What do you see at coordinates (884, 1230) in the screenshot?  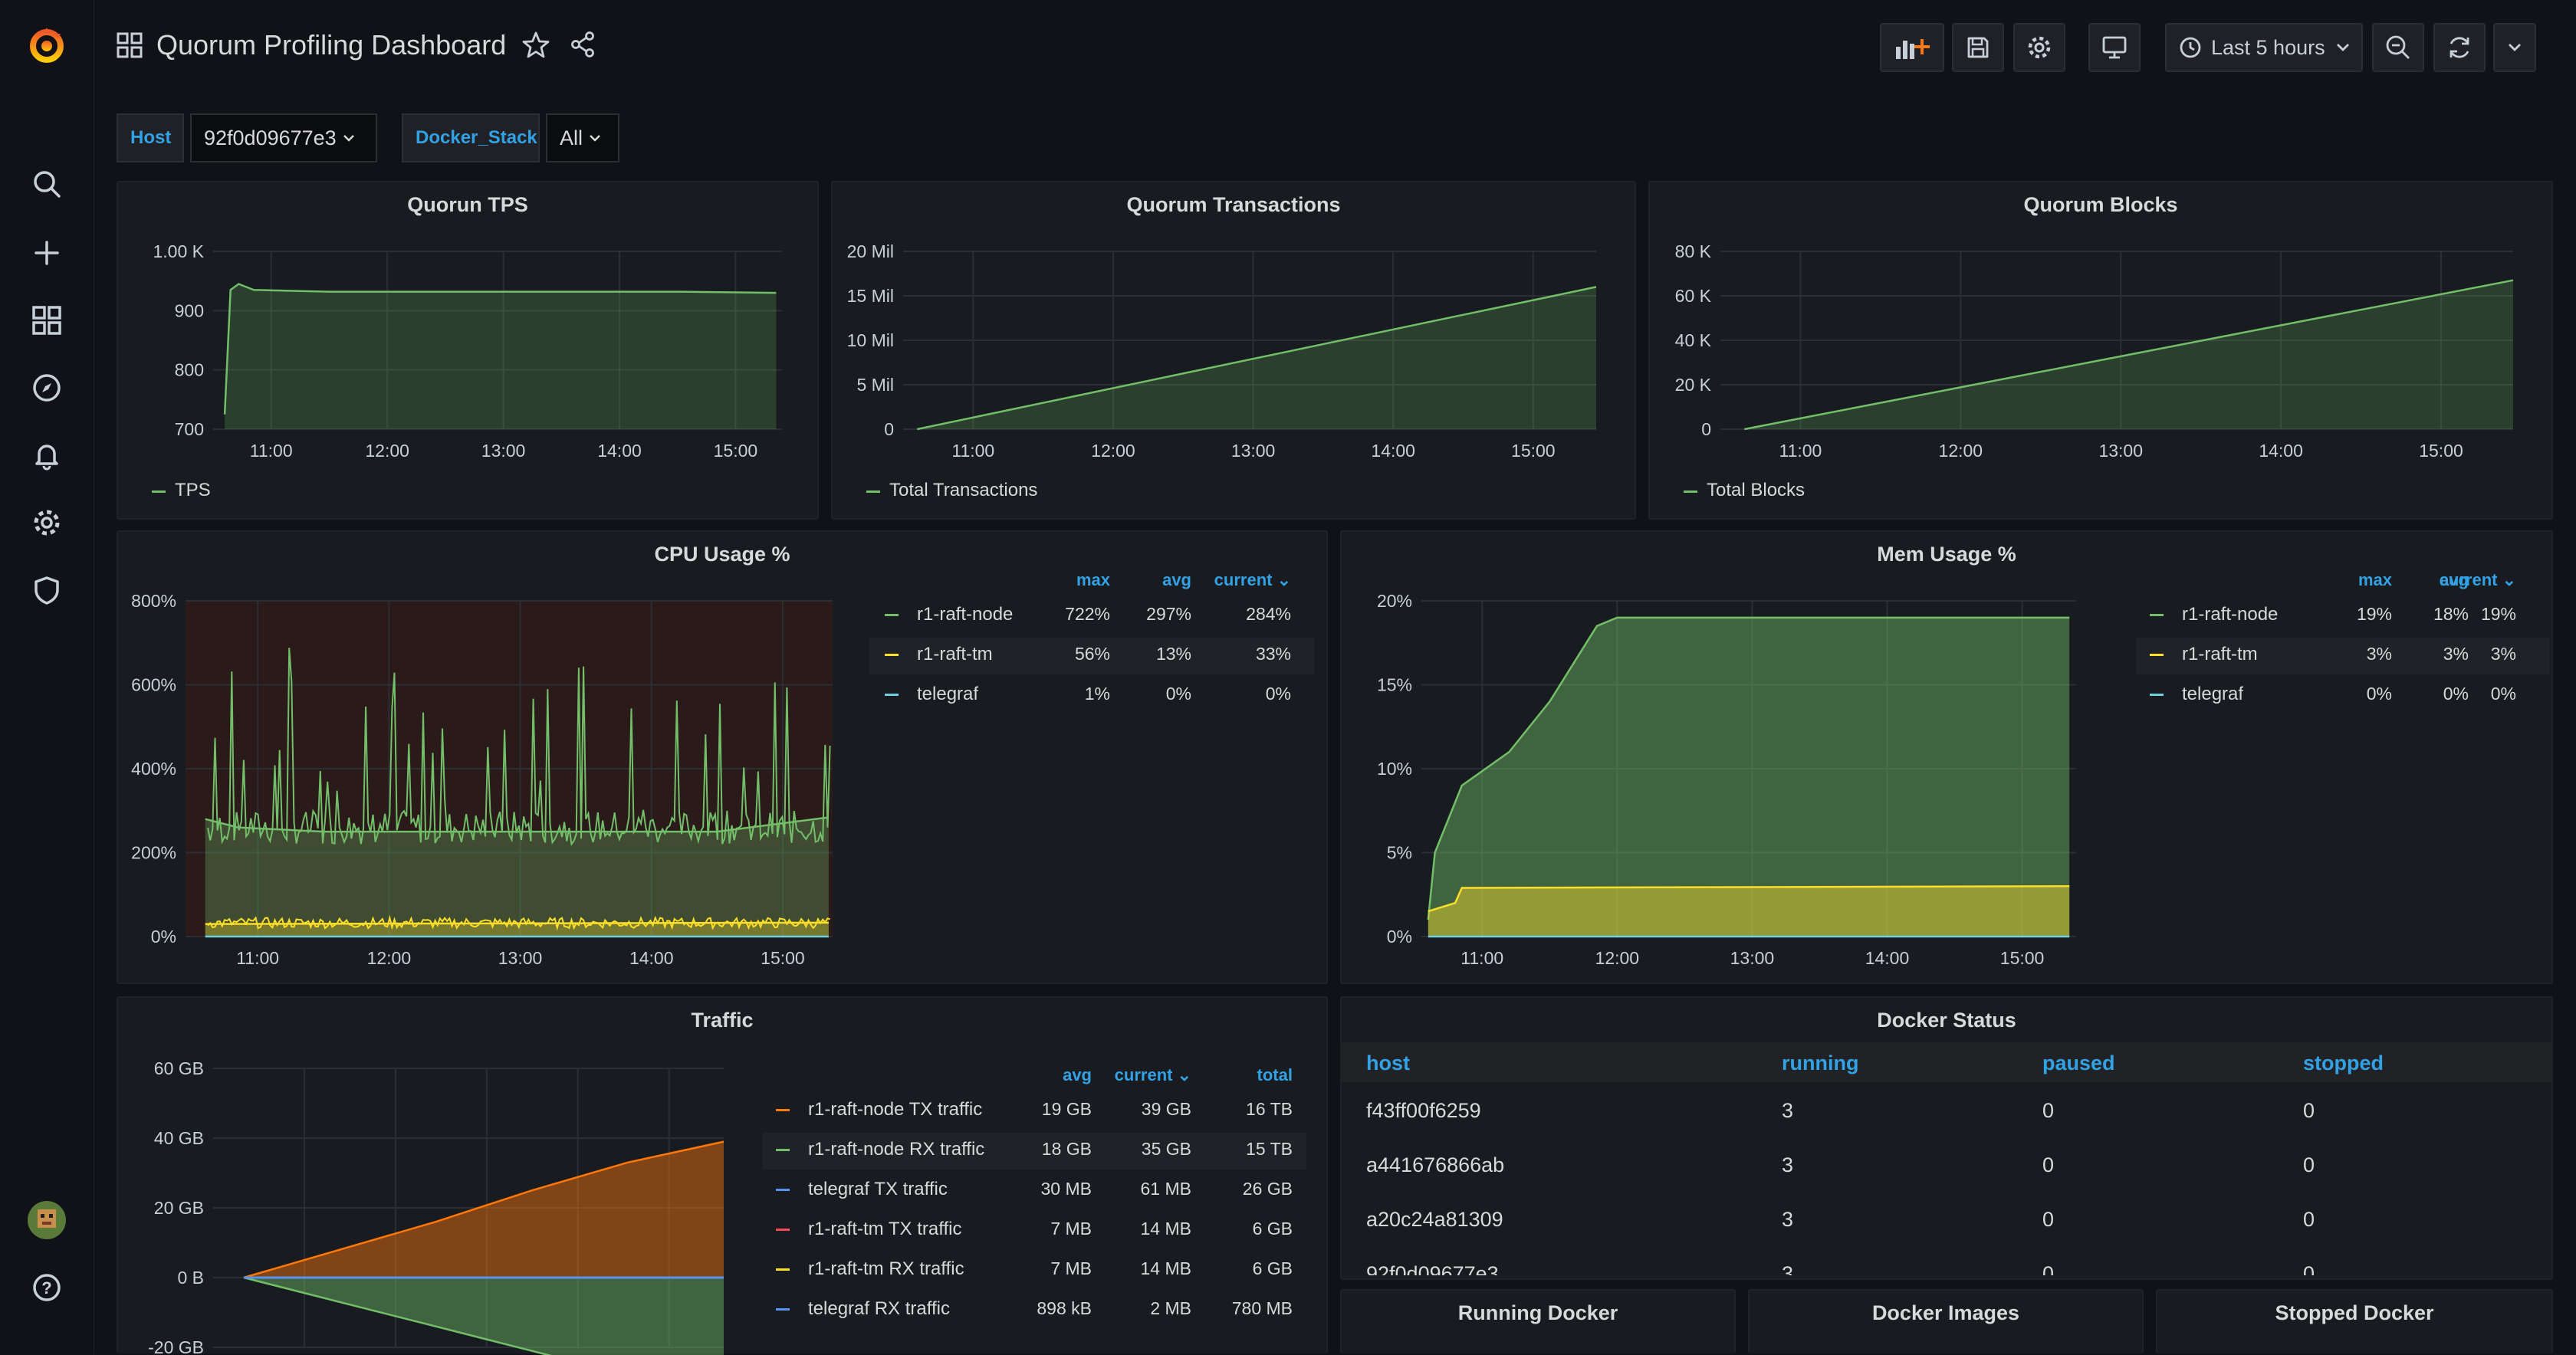 I see `legend-item-name: r1-raft-tm TX traffic` at bounding box center [884, 1230].